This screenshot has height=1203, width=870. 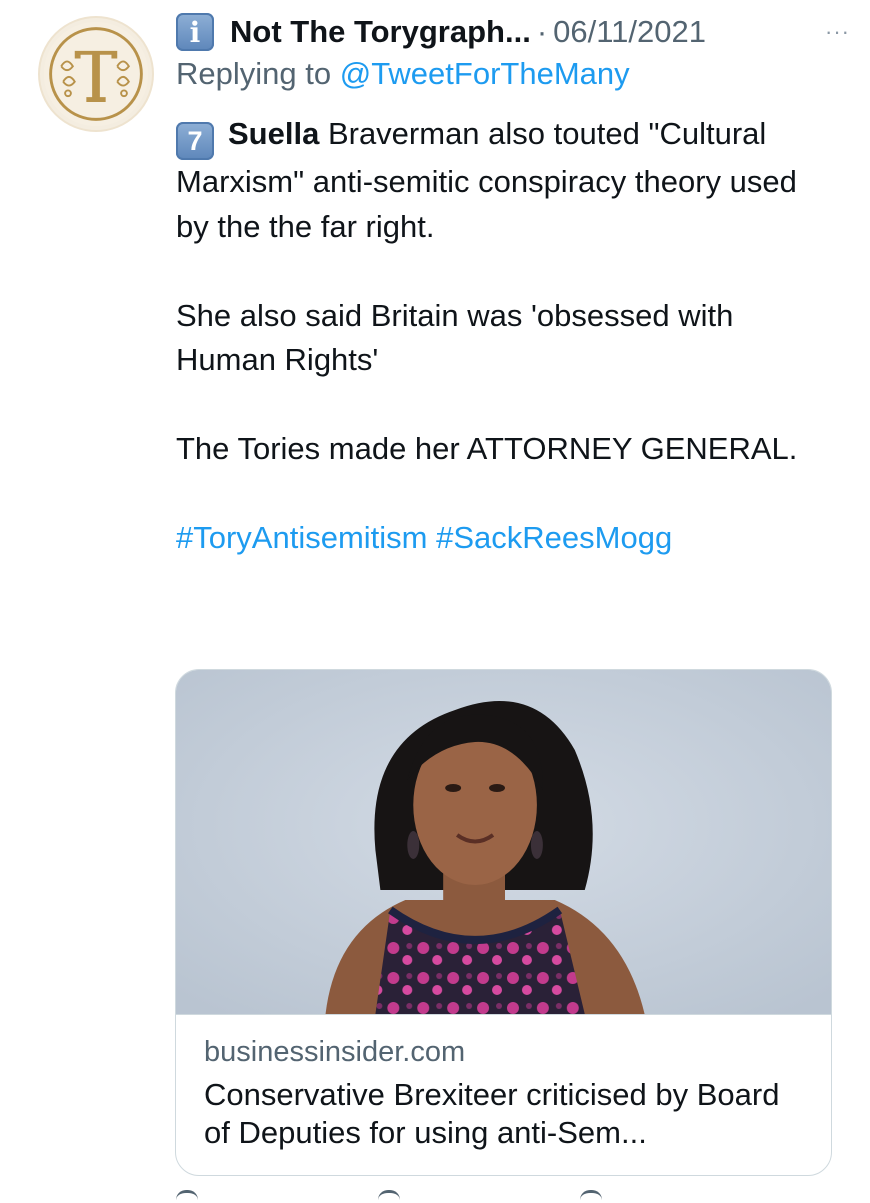 I want to click on tweet-paragraph-3: The Tories made her ATTORNEY GENERAL., so click(x=487, y=449).